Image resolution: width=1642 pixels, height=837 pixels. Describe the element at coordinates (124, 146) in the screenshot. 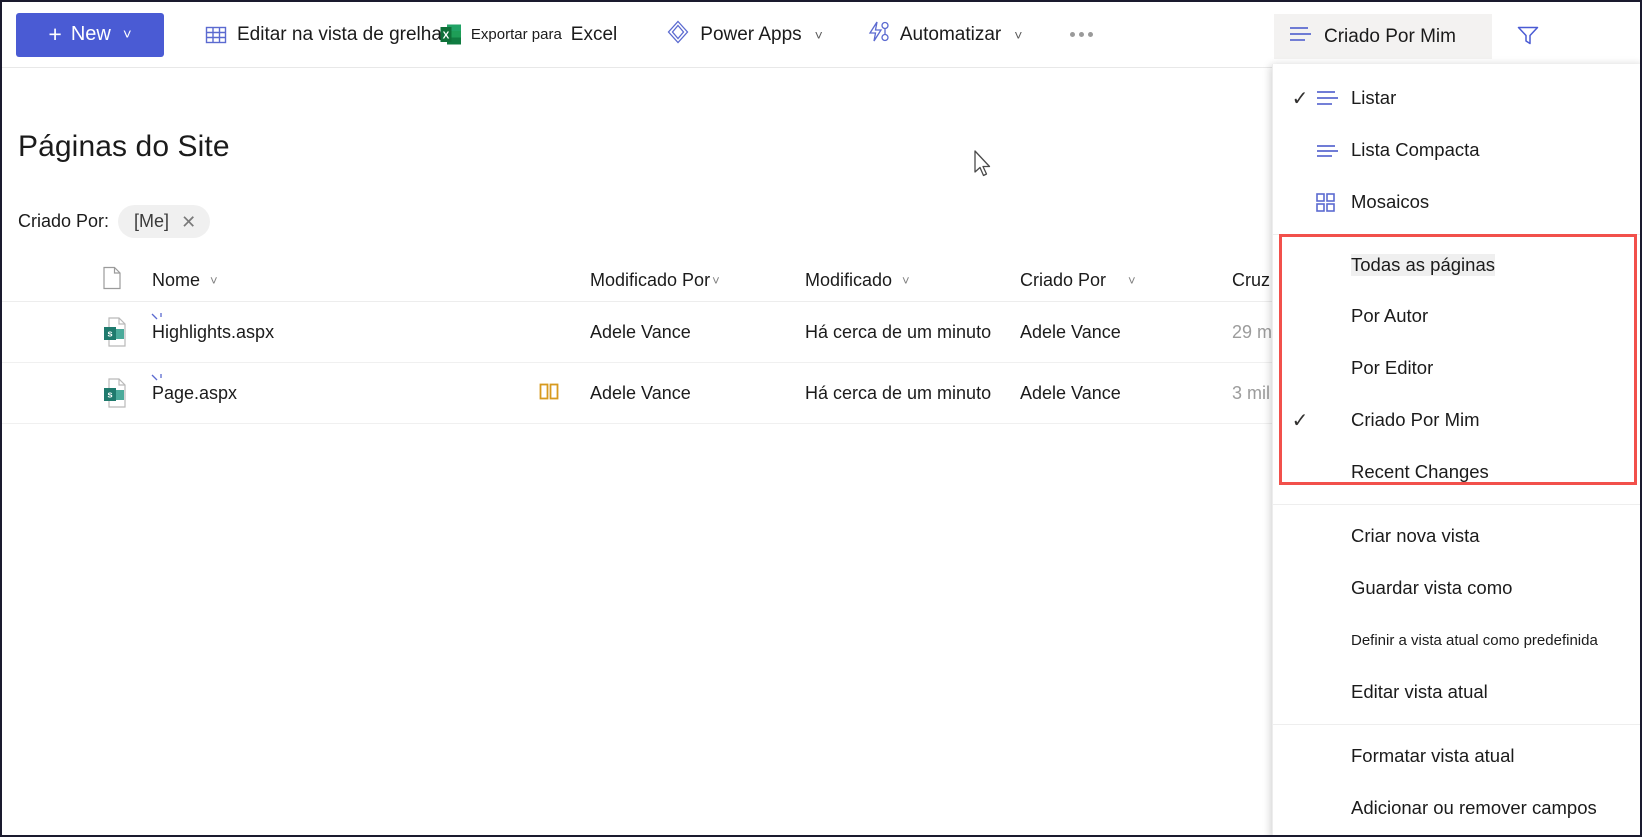

I see `page-title: Páginas do Site` at that location.